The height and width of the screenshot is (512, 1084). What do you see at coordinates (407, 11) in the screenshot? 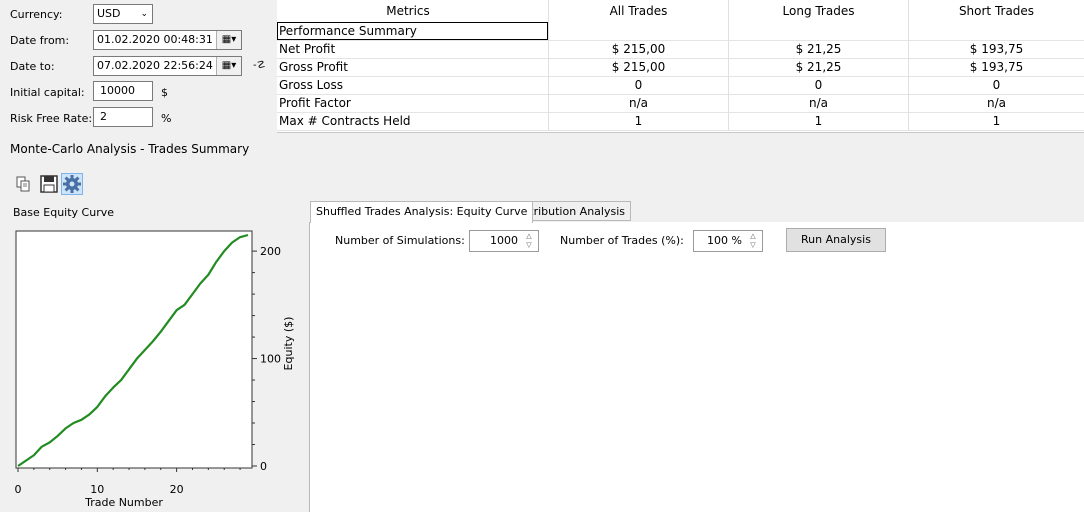
I see `column-header-metrics: Metrics` at bounding box center [407, 11].